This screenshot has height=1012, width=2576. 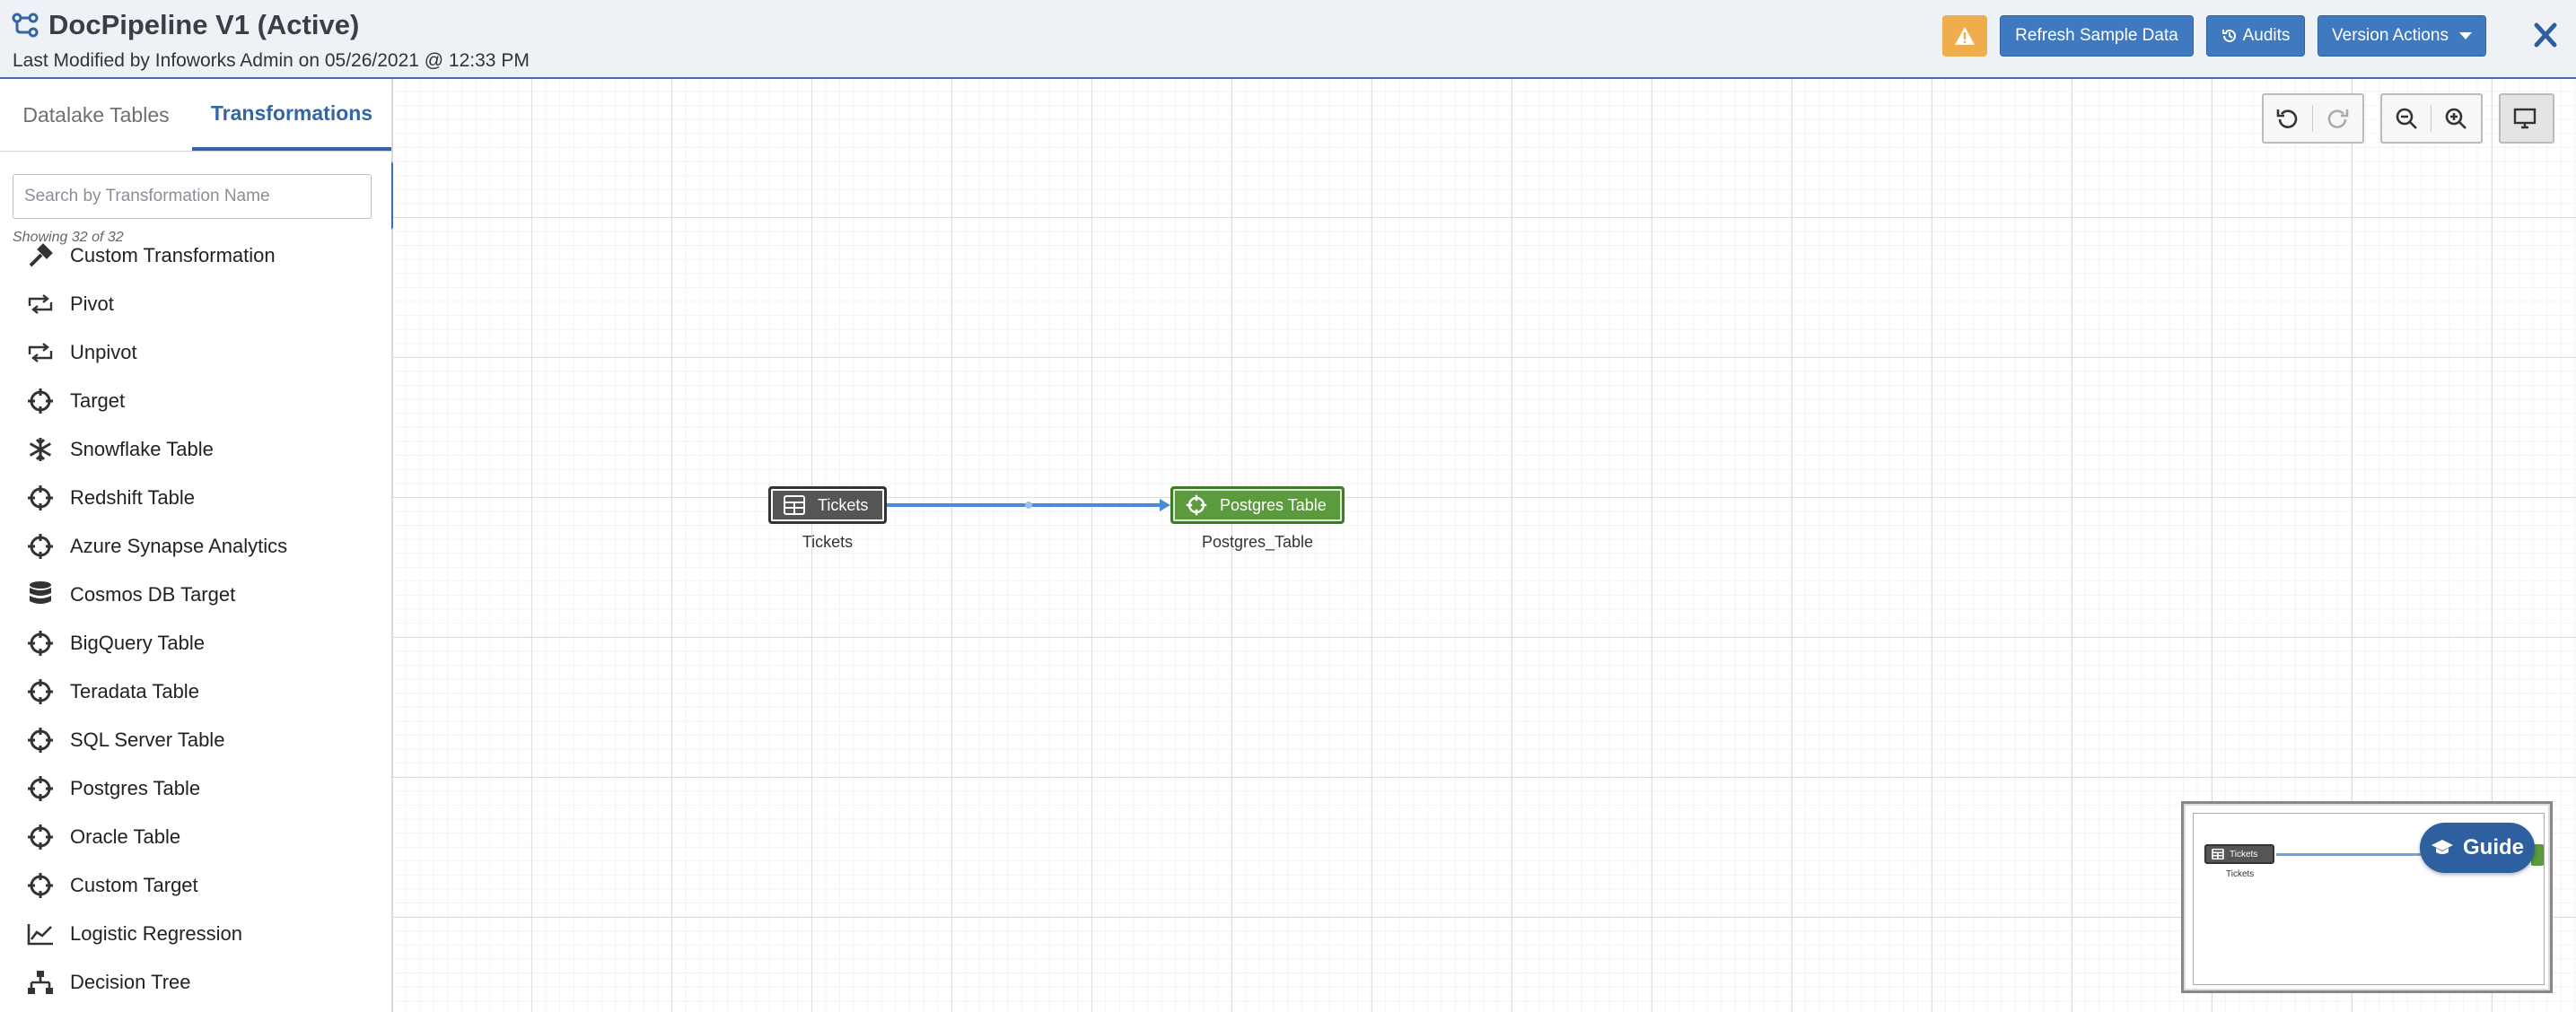 I want to click on node-caption: Postgres_Table, so click(x=1257, y=542).